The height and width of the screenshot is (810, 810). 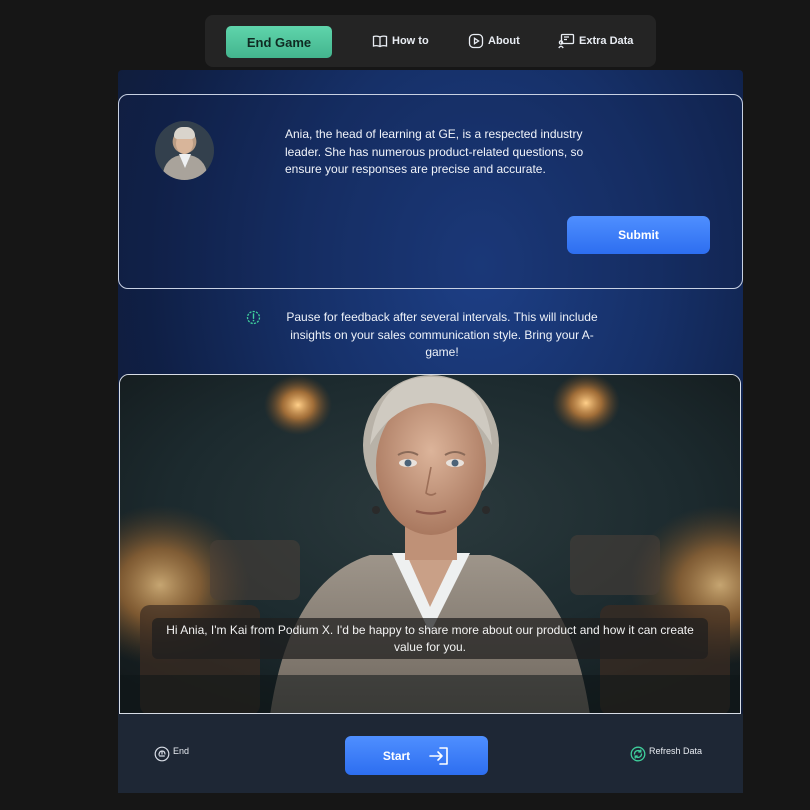 I want to click on submit-button: Submit, so click(x=638, y=235).